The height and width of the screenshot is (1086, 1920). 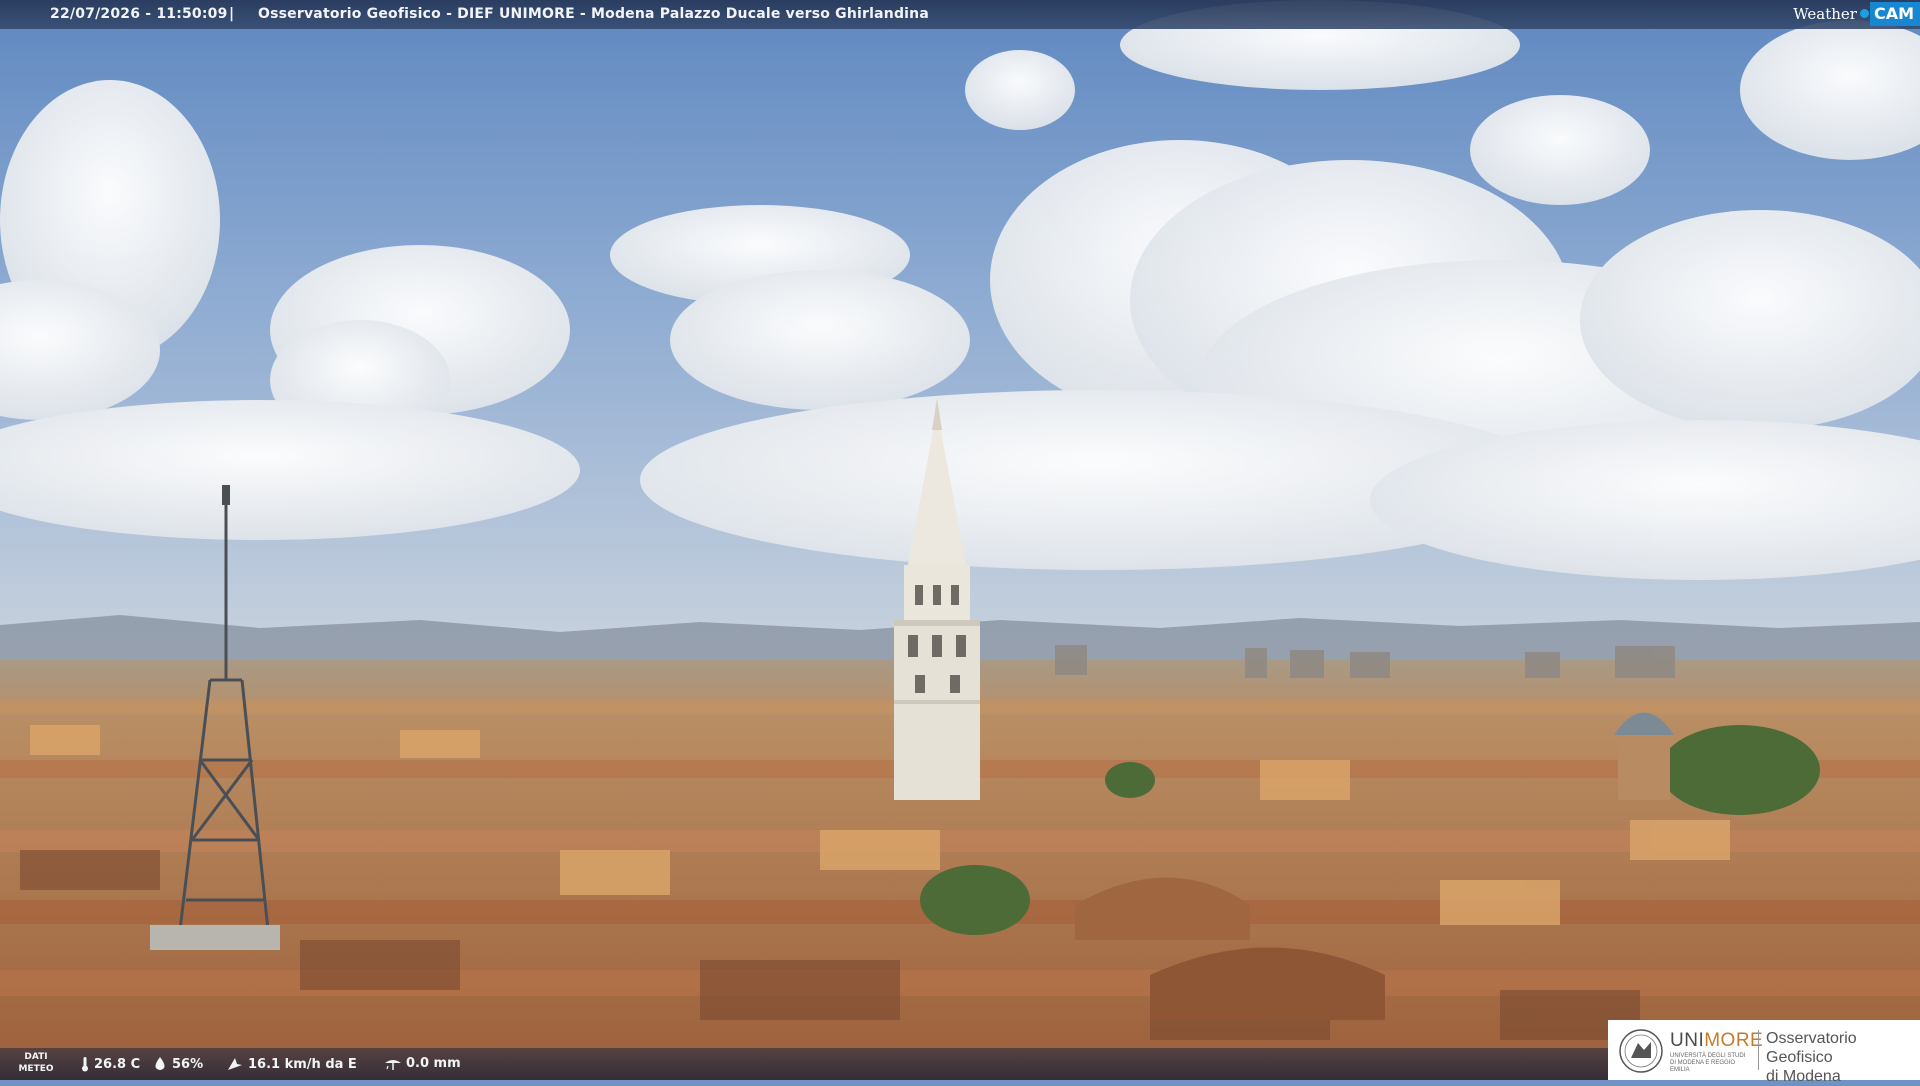 I want to click on temperature-value: 26.8 C, so click(x=117, y=1064).